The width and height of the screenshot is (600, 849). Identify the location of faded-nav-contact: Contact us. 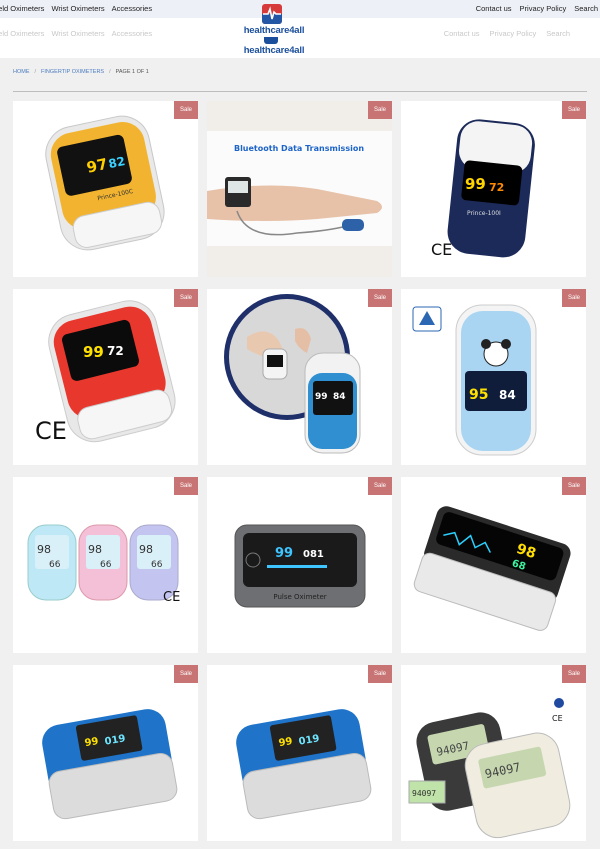
(461, 33).